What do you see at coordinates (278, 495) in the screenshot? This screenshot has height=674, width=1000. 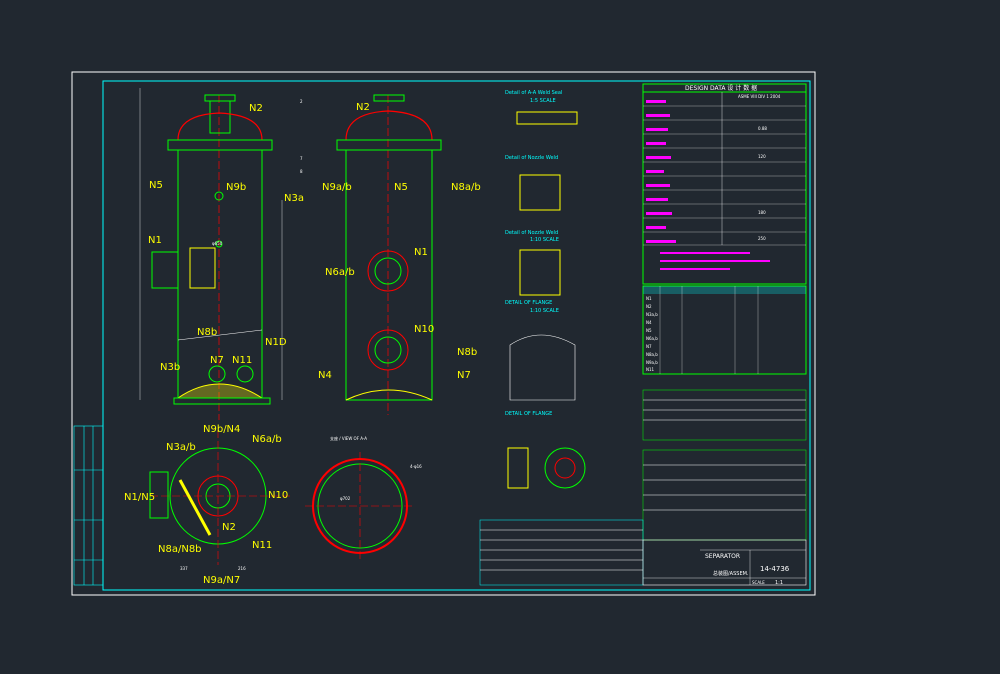 I see `plan-label-n10: N10` at bounding box center [278, 495].